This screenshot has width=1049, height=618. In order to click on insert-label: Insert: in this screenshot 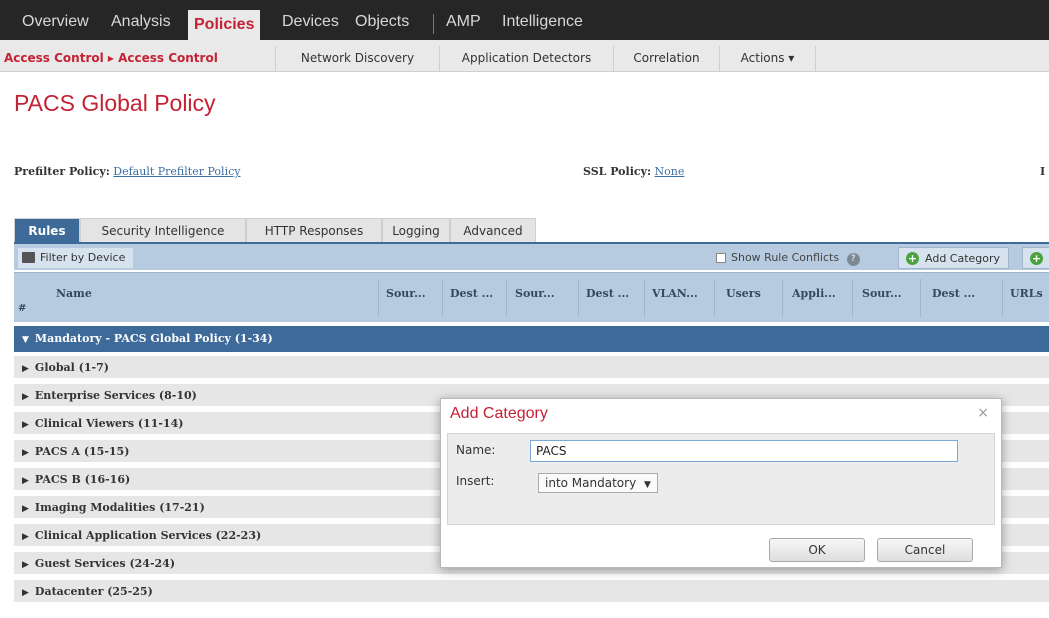, I will do `click(475, 481)`.